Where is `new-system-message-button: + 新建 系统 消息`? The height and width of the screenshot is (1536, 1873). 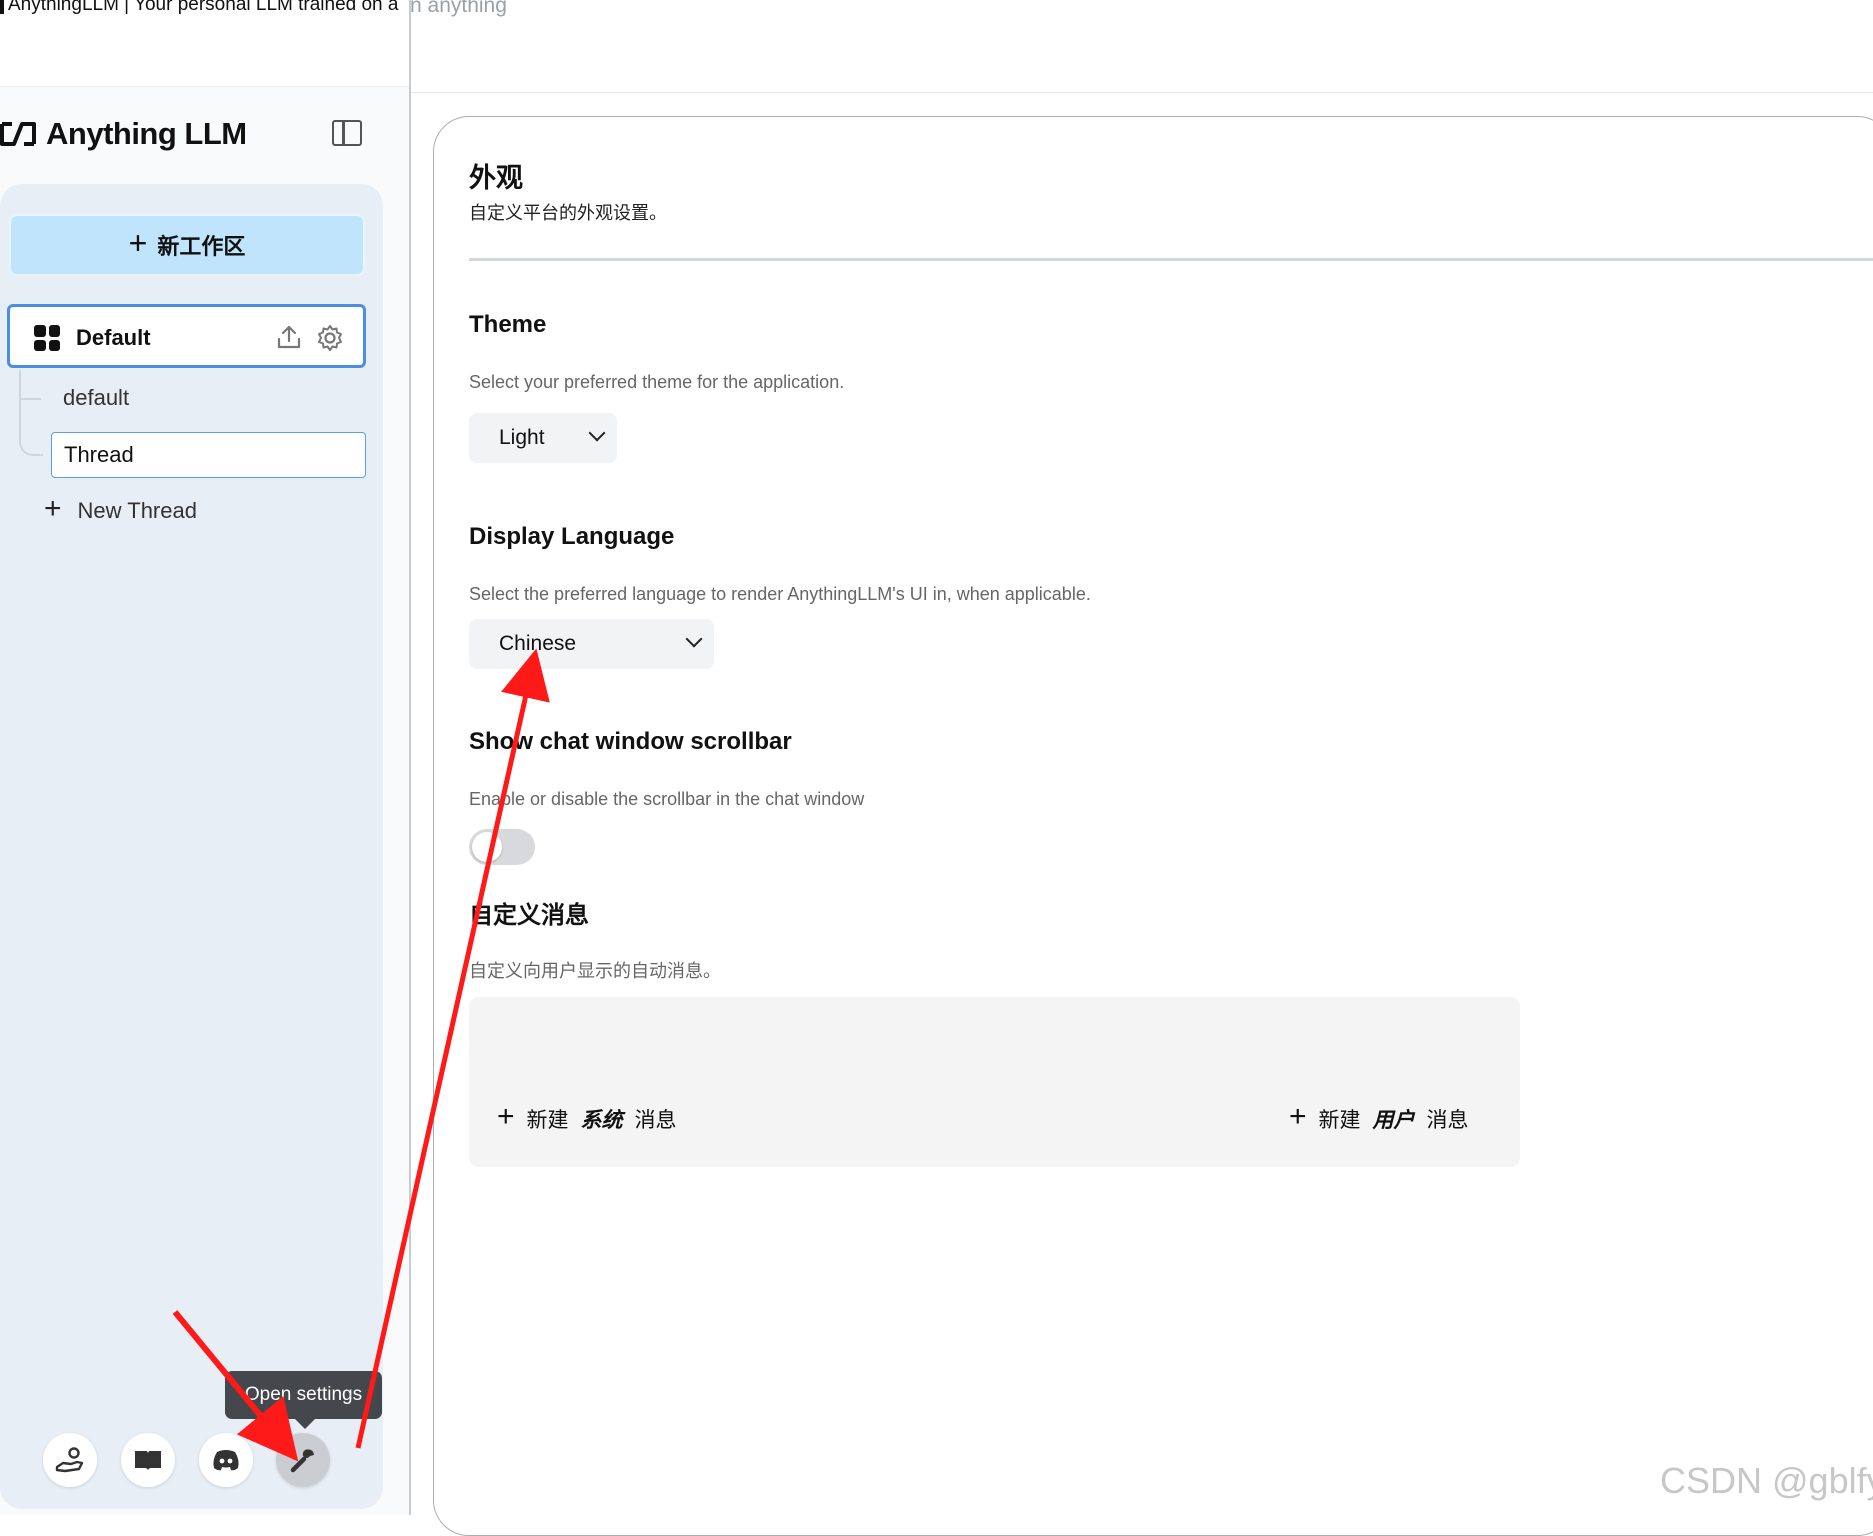 new-system-message-button: + 新建 系统 消息 is located at coordinates (587, 1117).